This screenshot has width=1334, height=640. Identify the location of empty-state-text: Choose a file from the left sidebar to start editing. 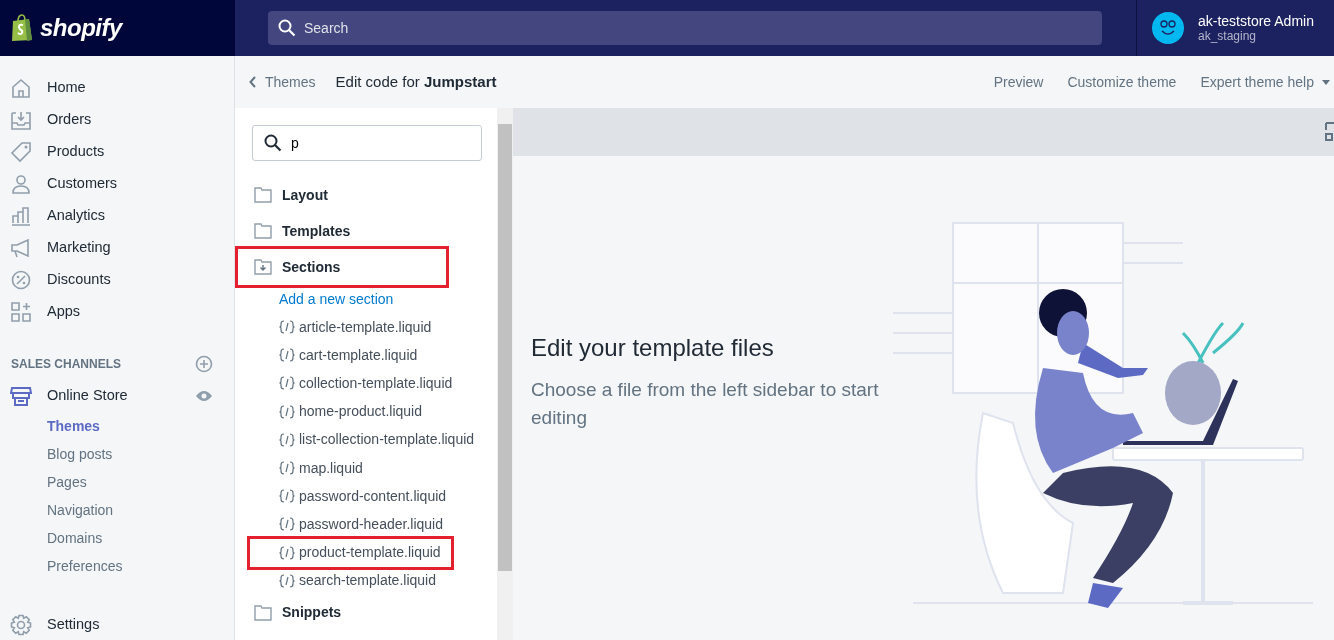
(705, 404).